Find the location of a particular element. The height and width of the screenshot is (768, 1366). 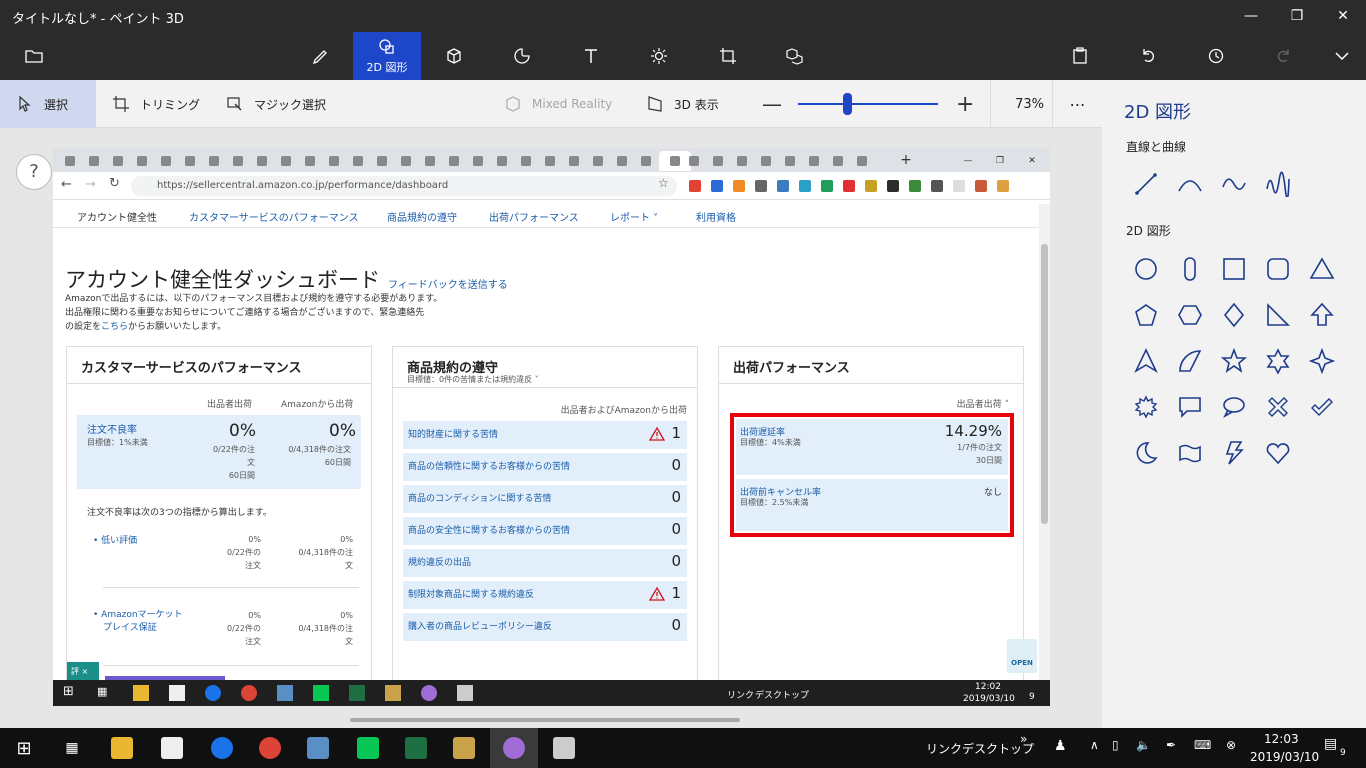

undo-button is located at coordinates (1148, 56).